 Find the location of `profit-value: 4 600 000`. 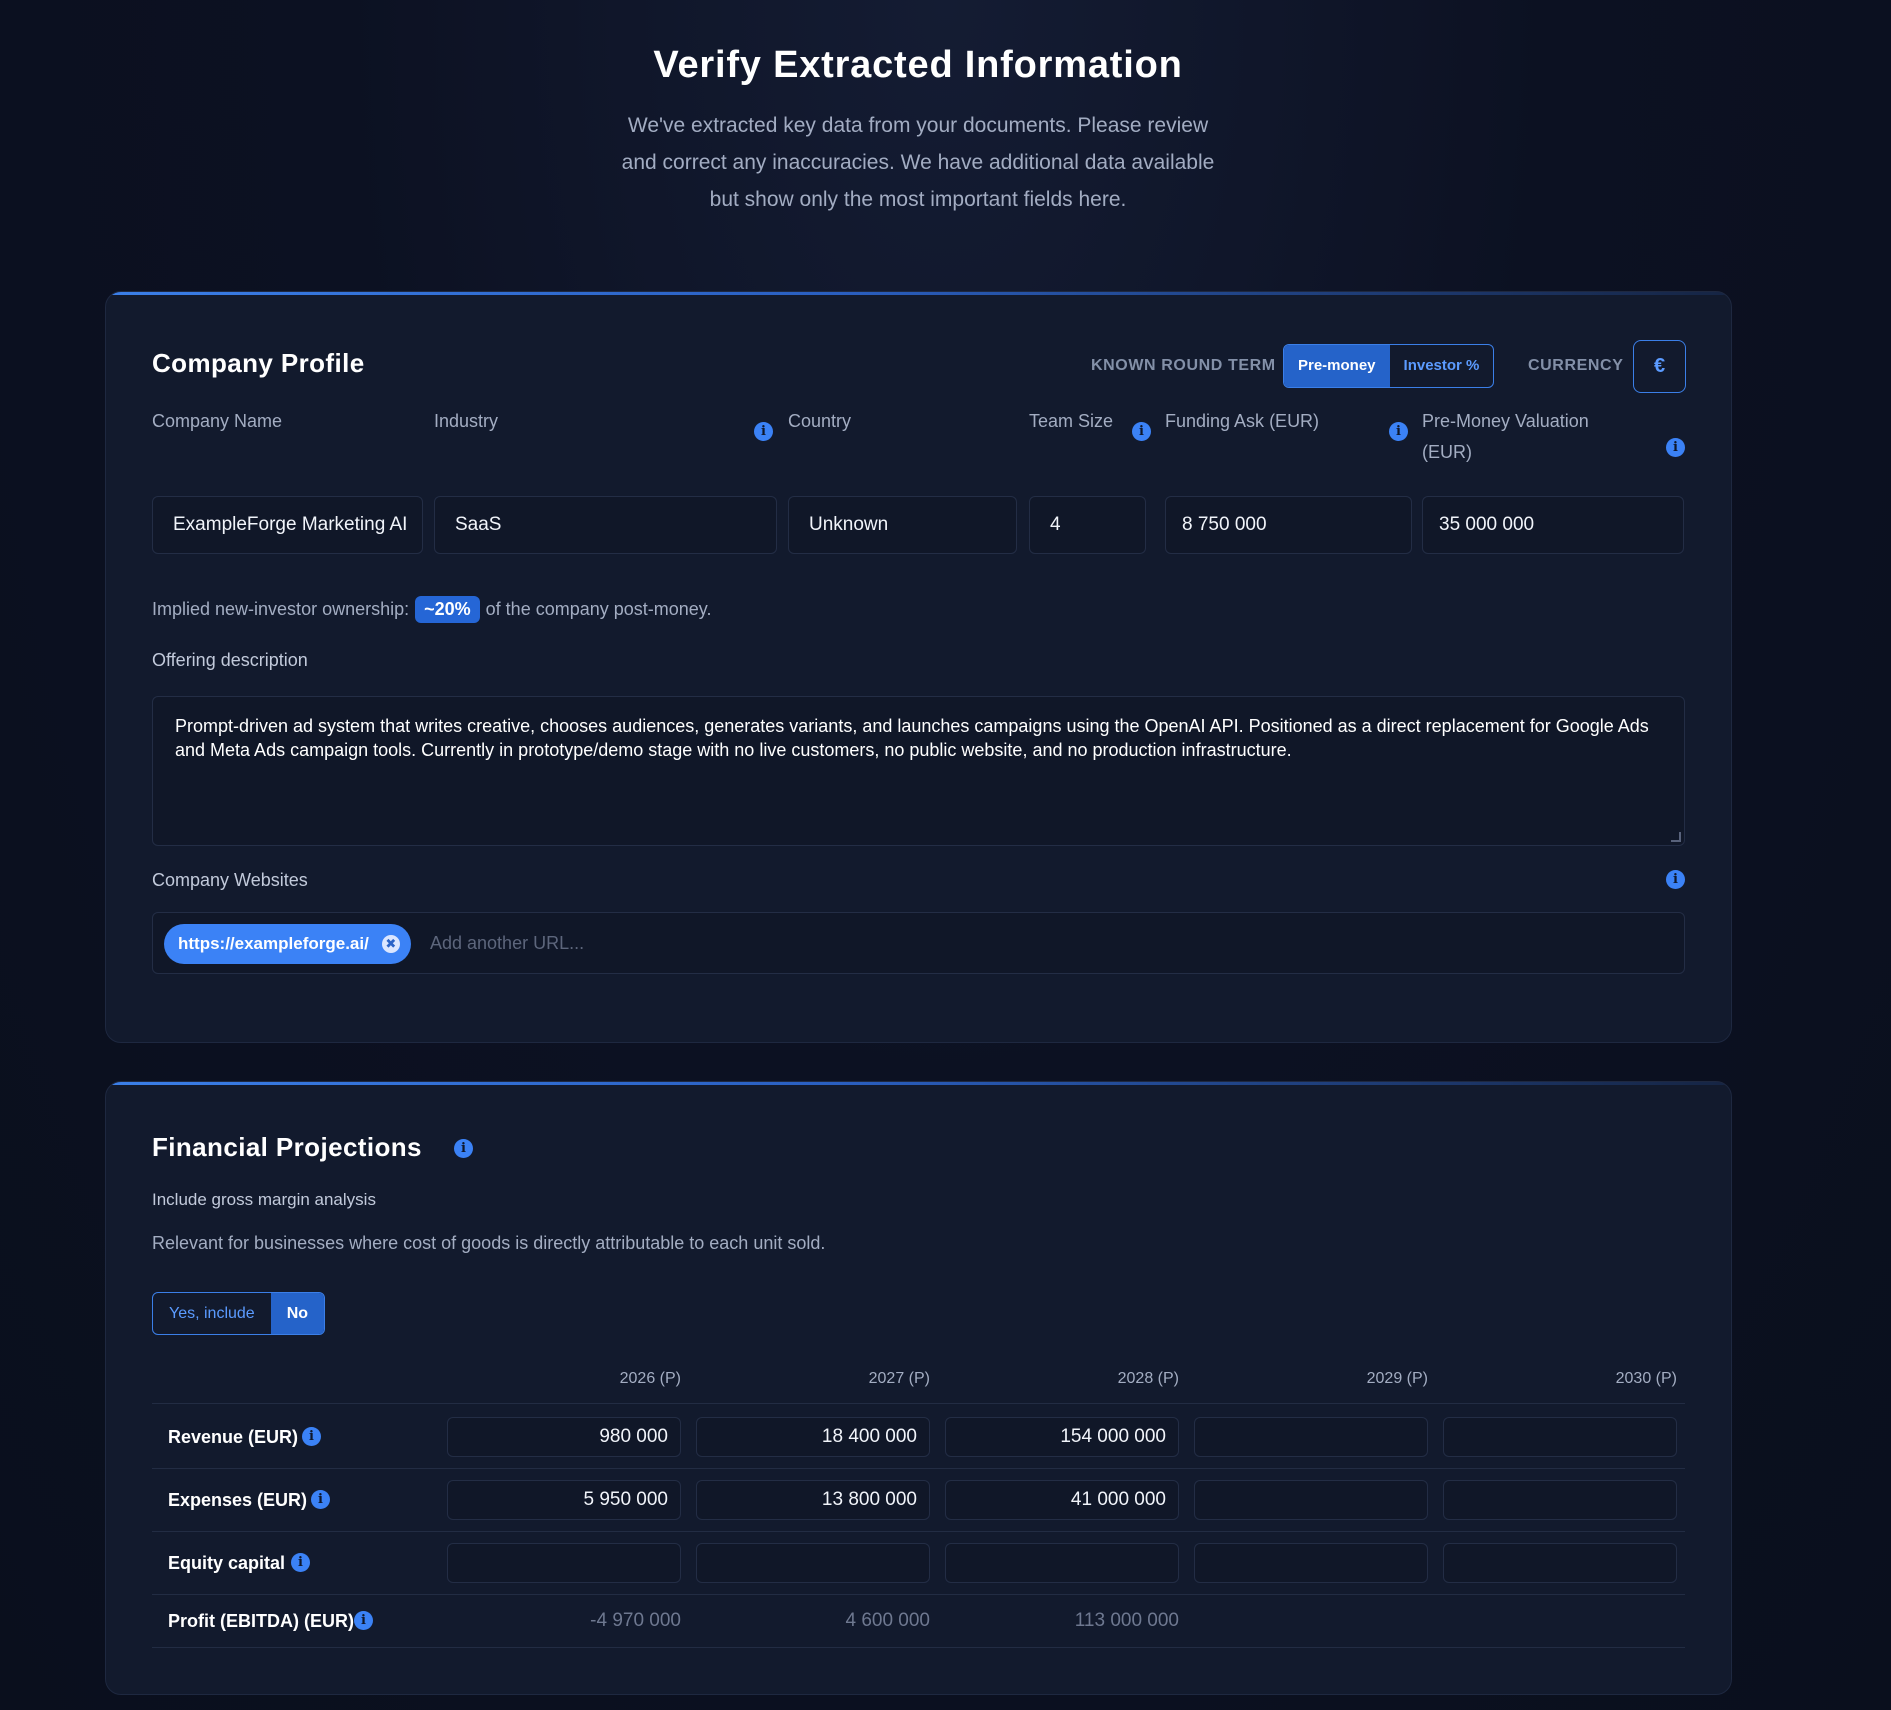

profit-value: 4 600 000 is located at coordinates (887, 1620).